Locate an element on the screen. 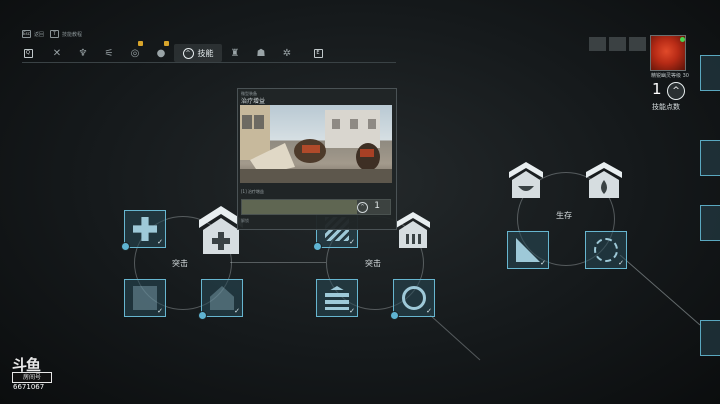  unlock-progress is located at coordinates (300, 207).